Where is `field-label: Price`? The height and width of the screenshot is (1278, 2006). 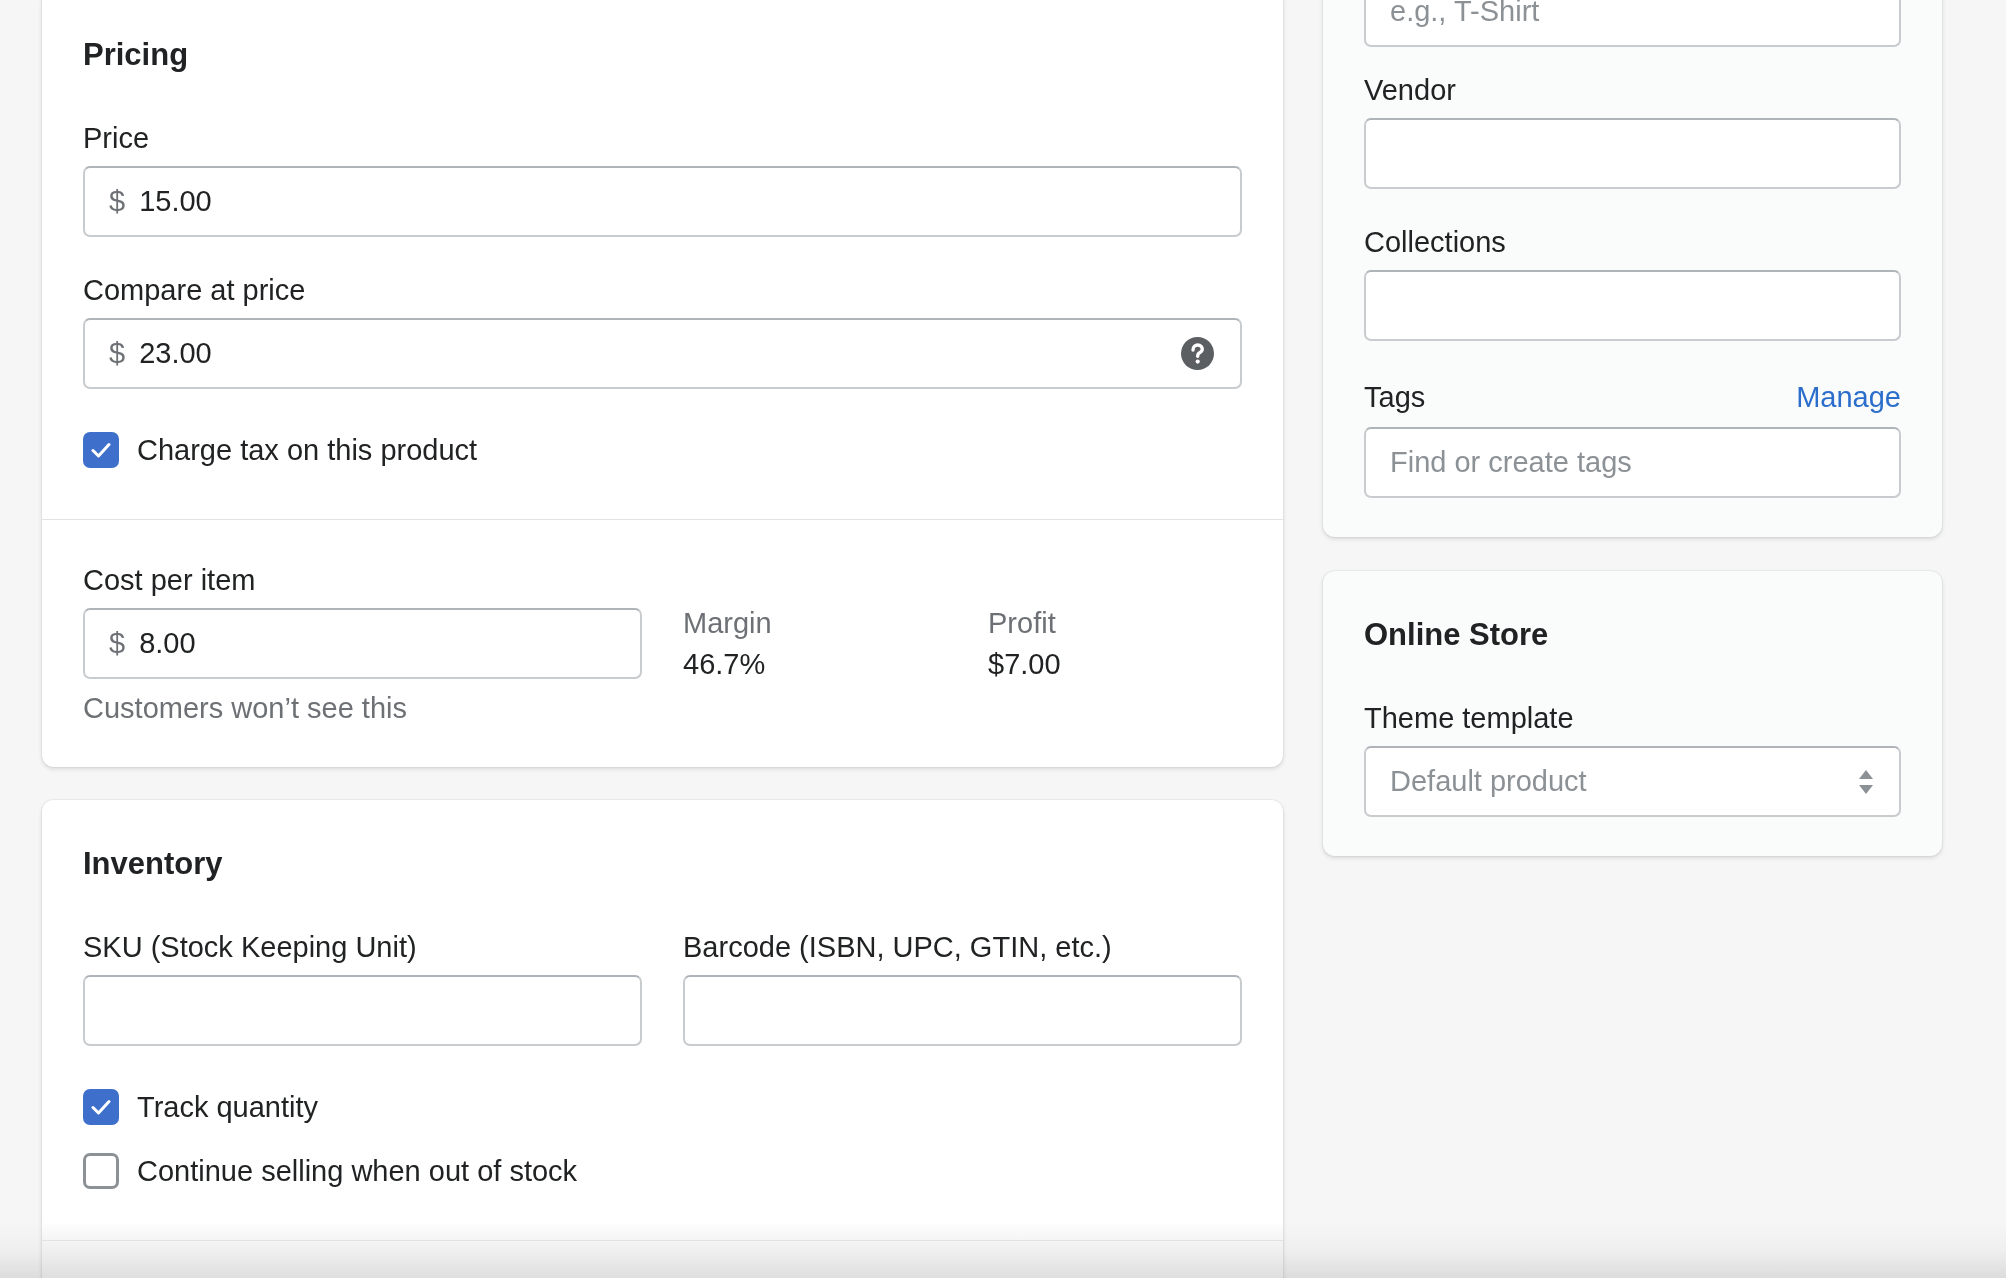 field-label: Price is located at coordinates (116, 138).